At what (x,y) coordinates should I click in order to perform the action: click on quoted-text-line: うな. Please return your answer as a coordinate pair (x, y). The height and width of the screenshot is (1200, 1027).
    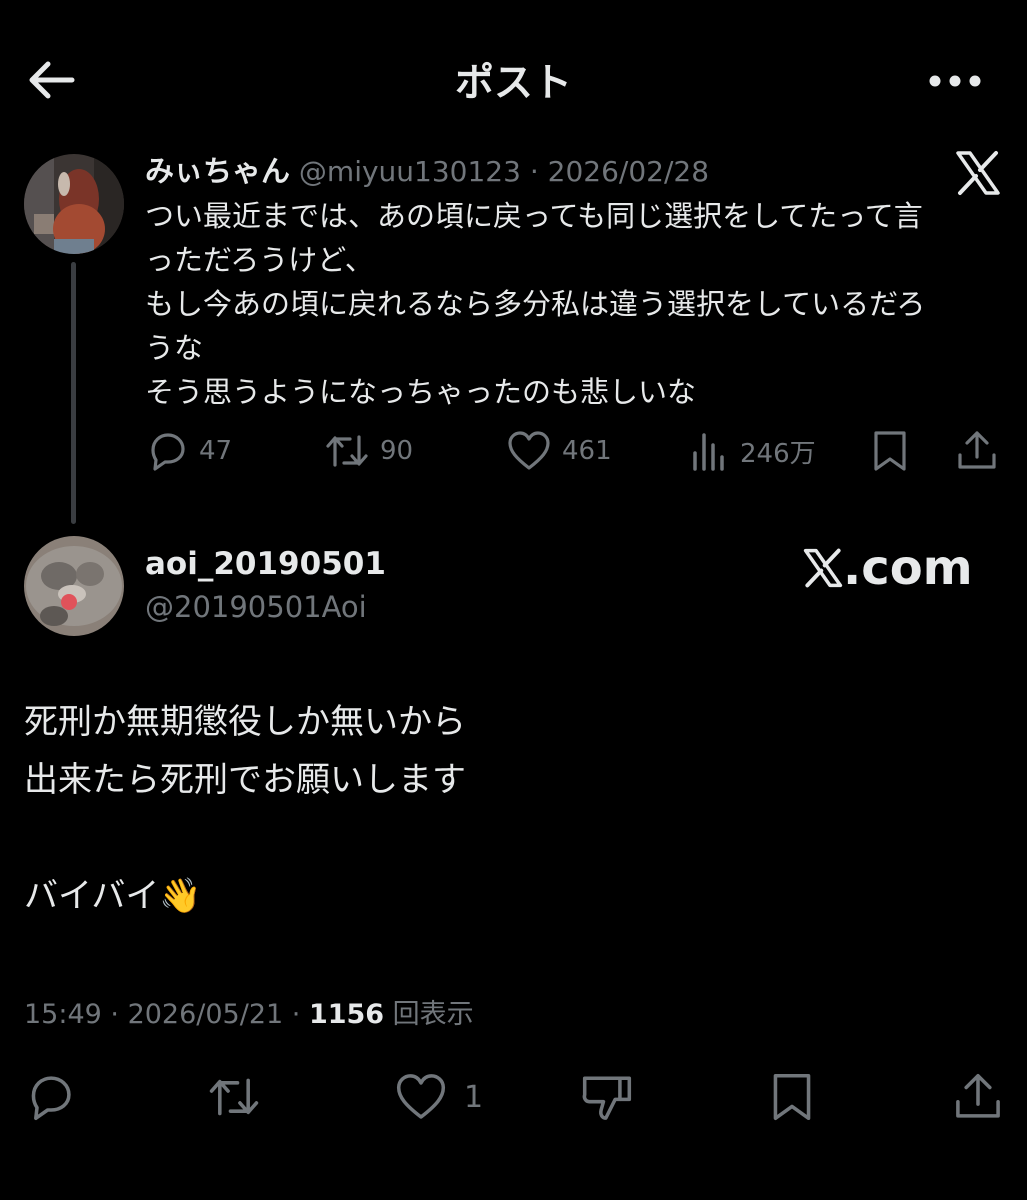
    Looking at the image, I should click on (174, 348).